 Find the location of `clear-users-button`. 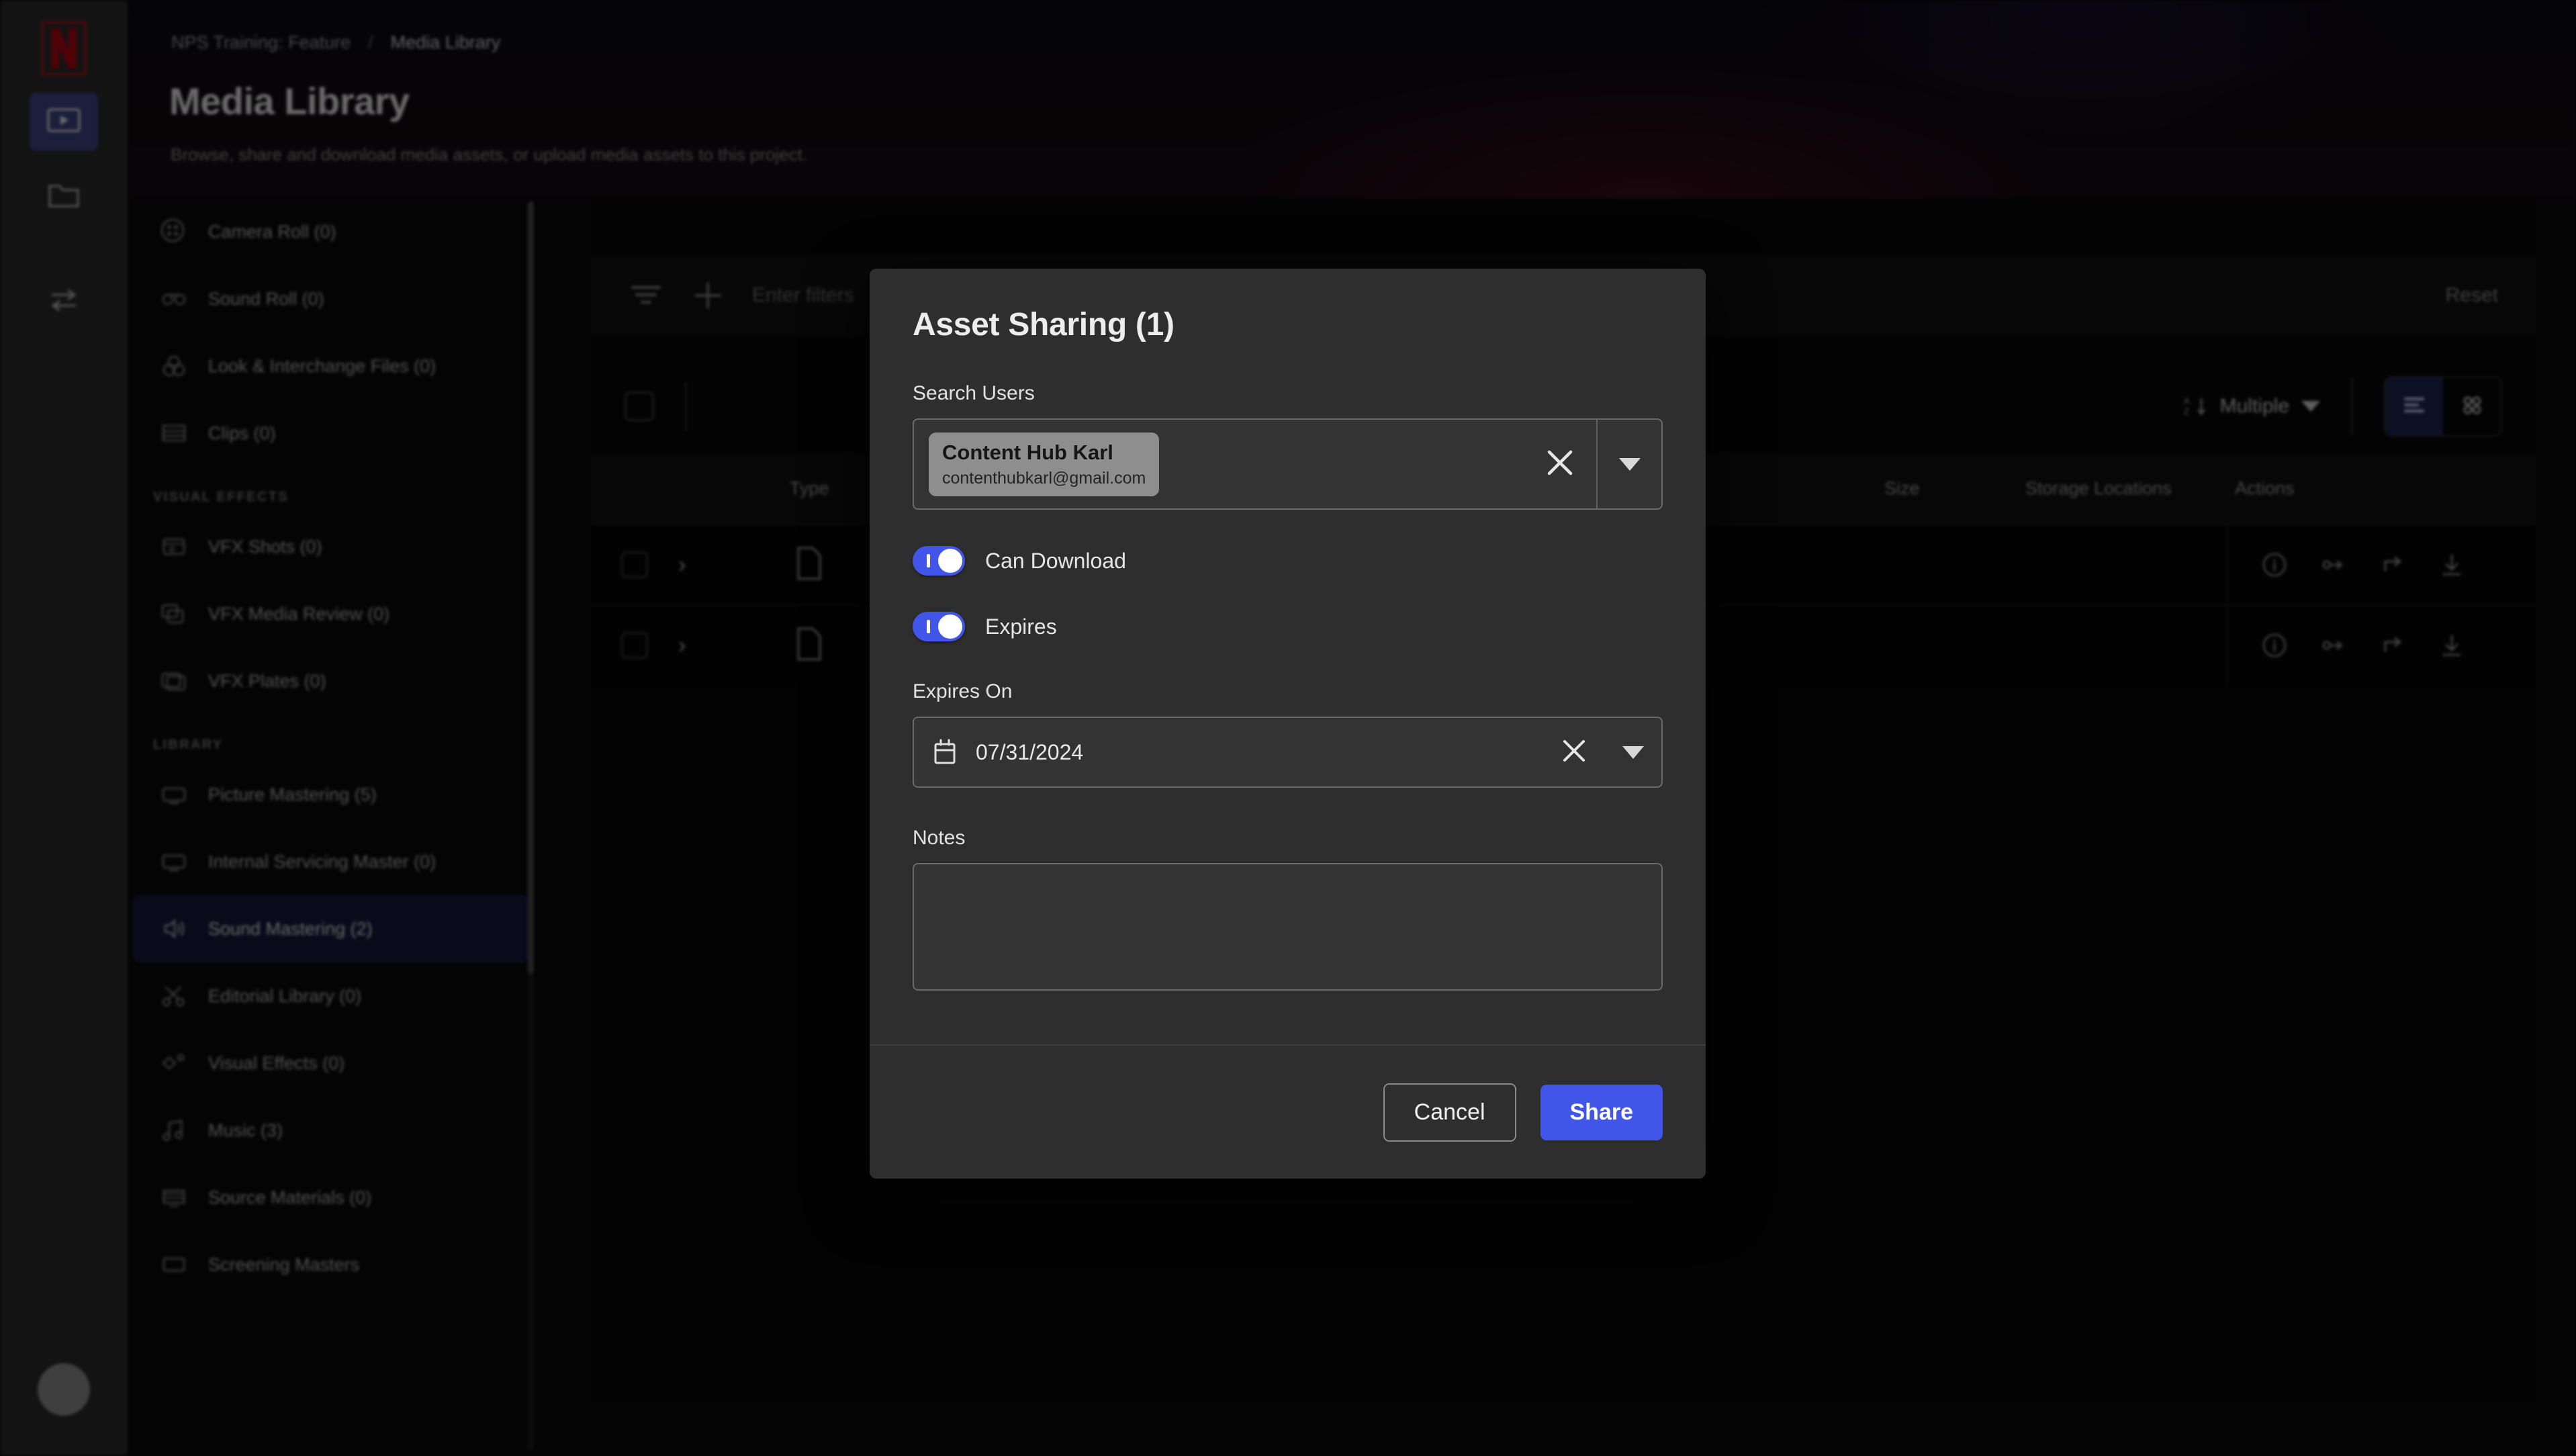

clear-users-button is located at coordinates (1561, 464).